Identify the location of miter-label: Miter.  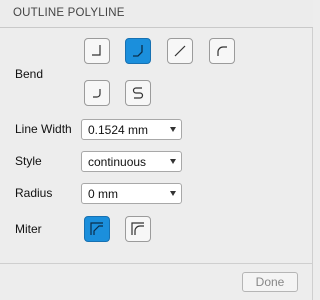
(28, 229).